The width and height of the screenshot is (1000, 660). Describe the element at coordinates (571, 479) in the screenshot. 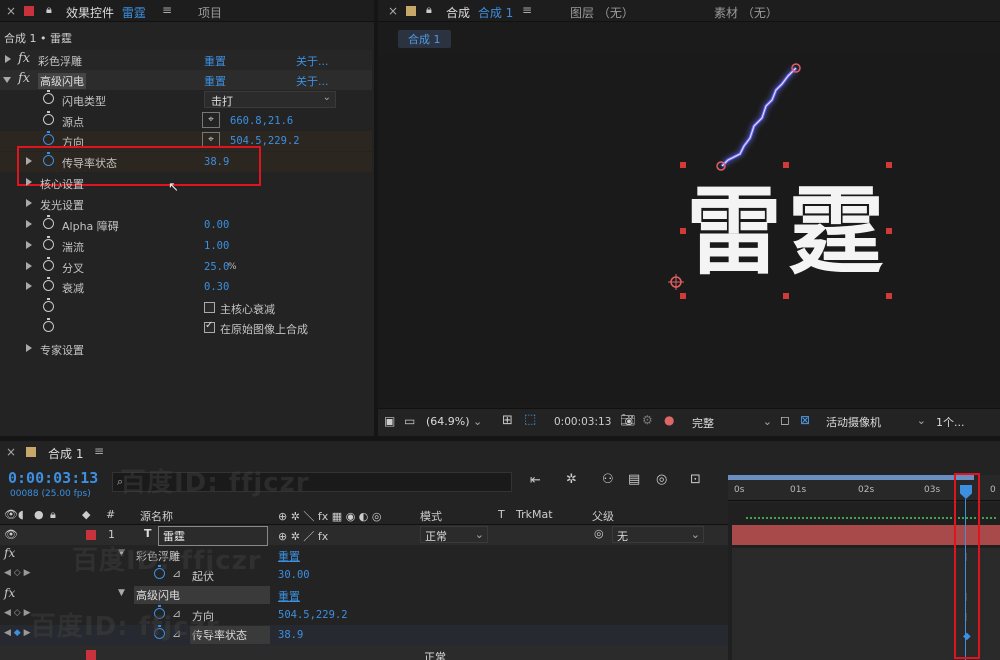

I see `draft-3d-icon: ✲` at that location.